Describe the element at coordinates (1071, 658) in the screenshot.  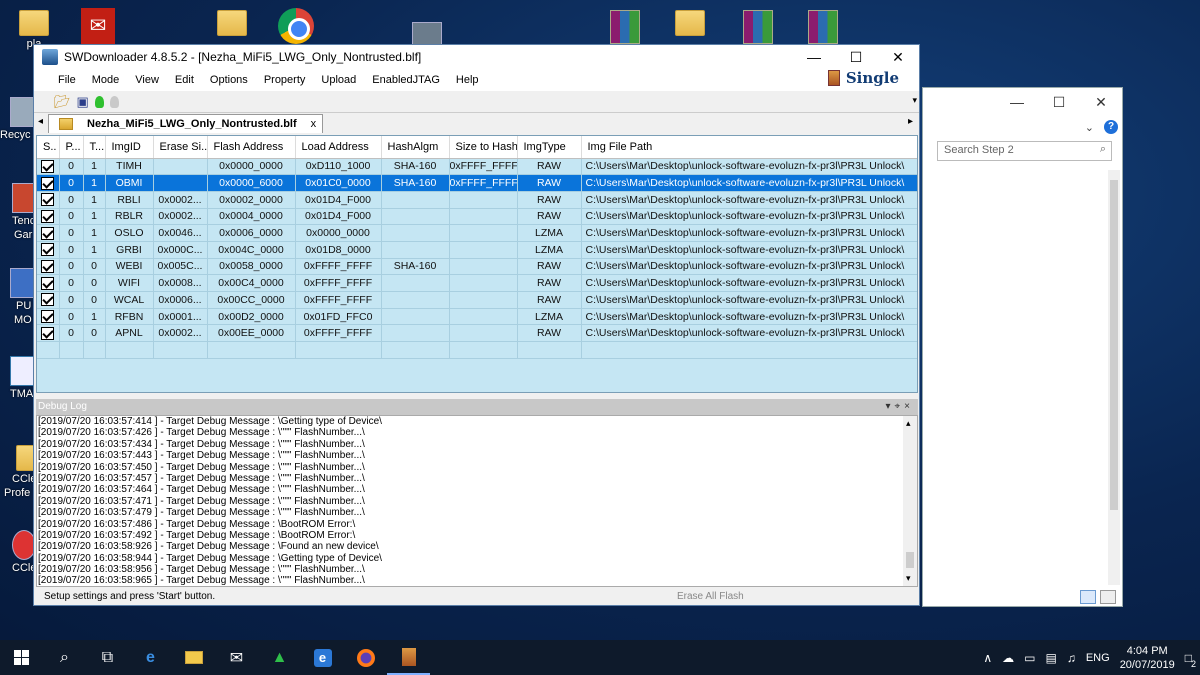
I see `volume-icon: ♫` at that location.